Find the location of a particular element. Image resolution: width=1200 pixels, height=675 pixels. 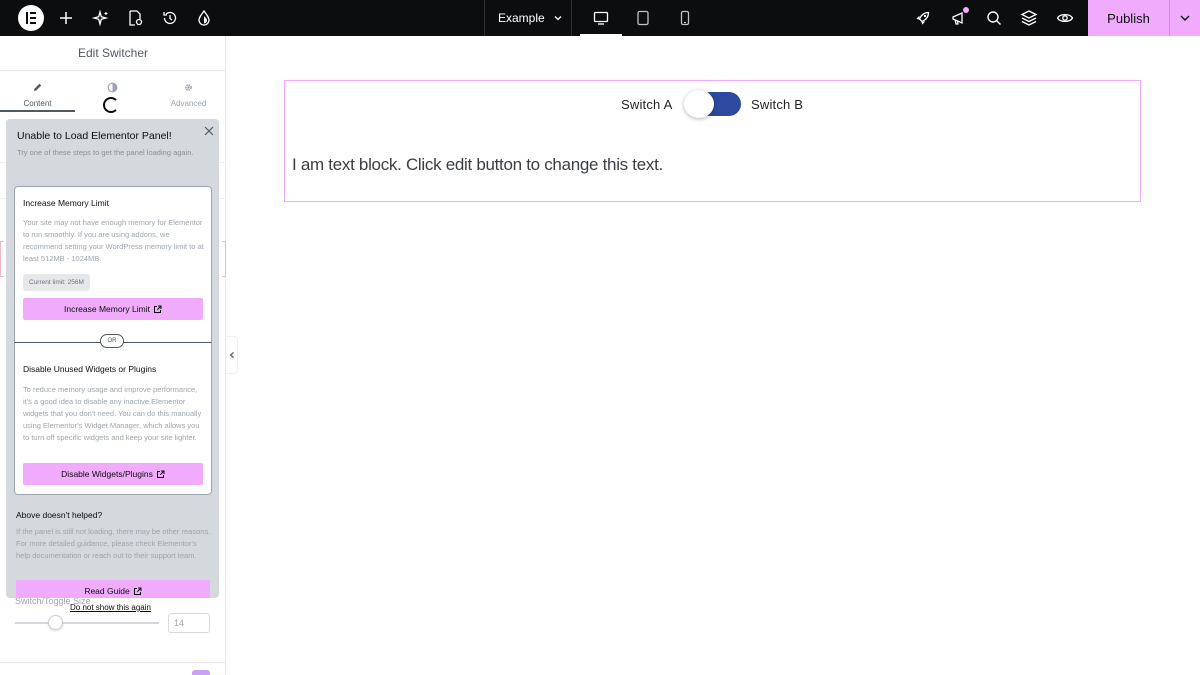

theme-style-icon is located at coordinates (204, 18).